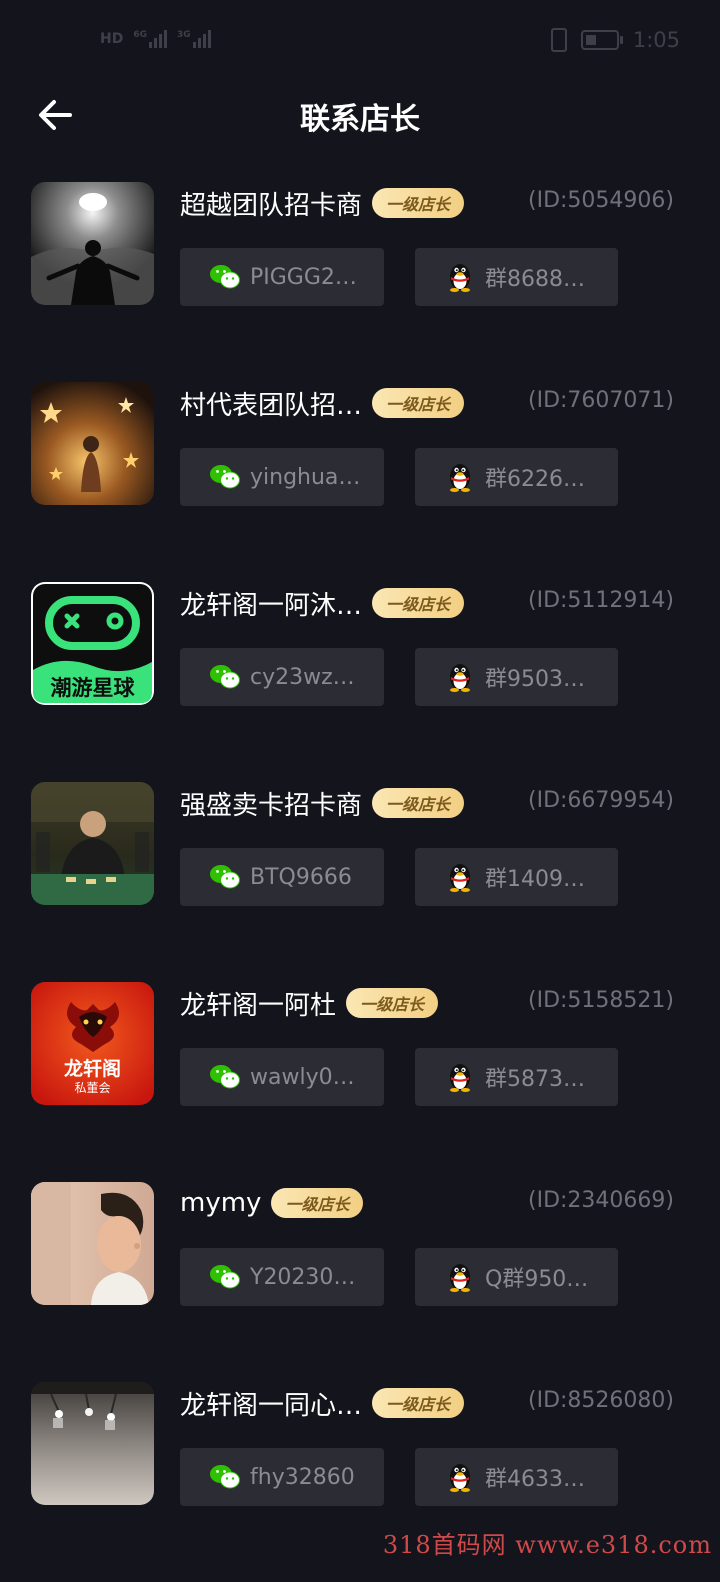 Image resolution: width=720 pixels, height=1582 pixels. Describe the element at coordinates (271, 805) in the screenshot. I see `shop-name: 强盛卖卡招卡商` at that location.